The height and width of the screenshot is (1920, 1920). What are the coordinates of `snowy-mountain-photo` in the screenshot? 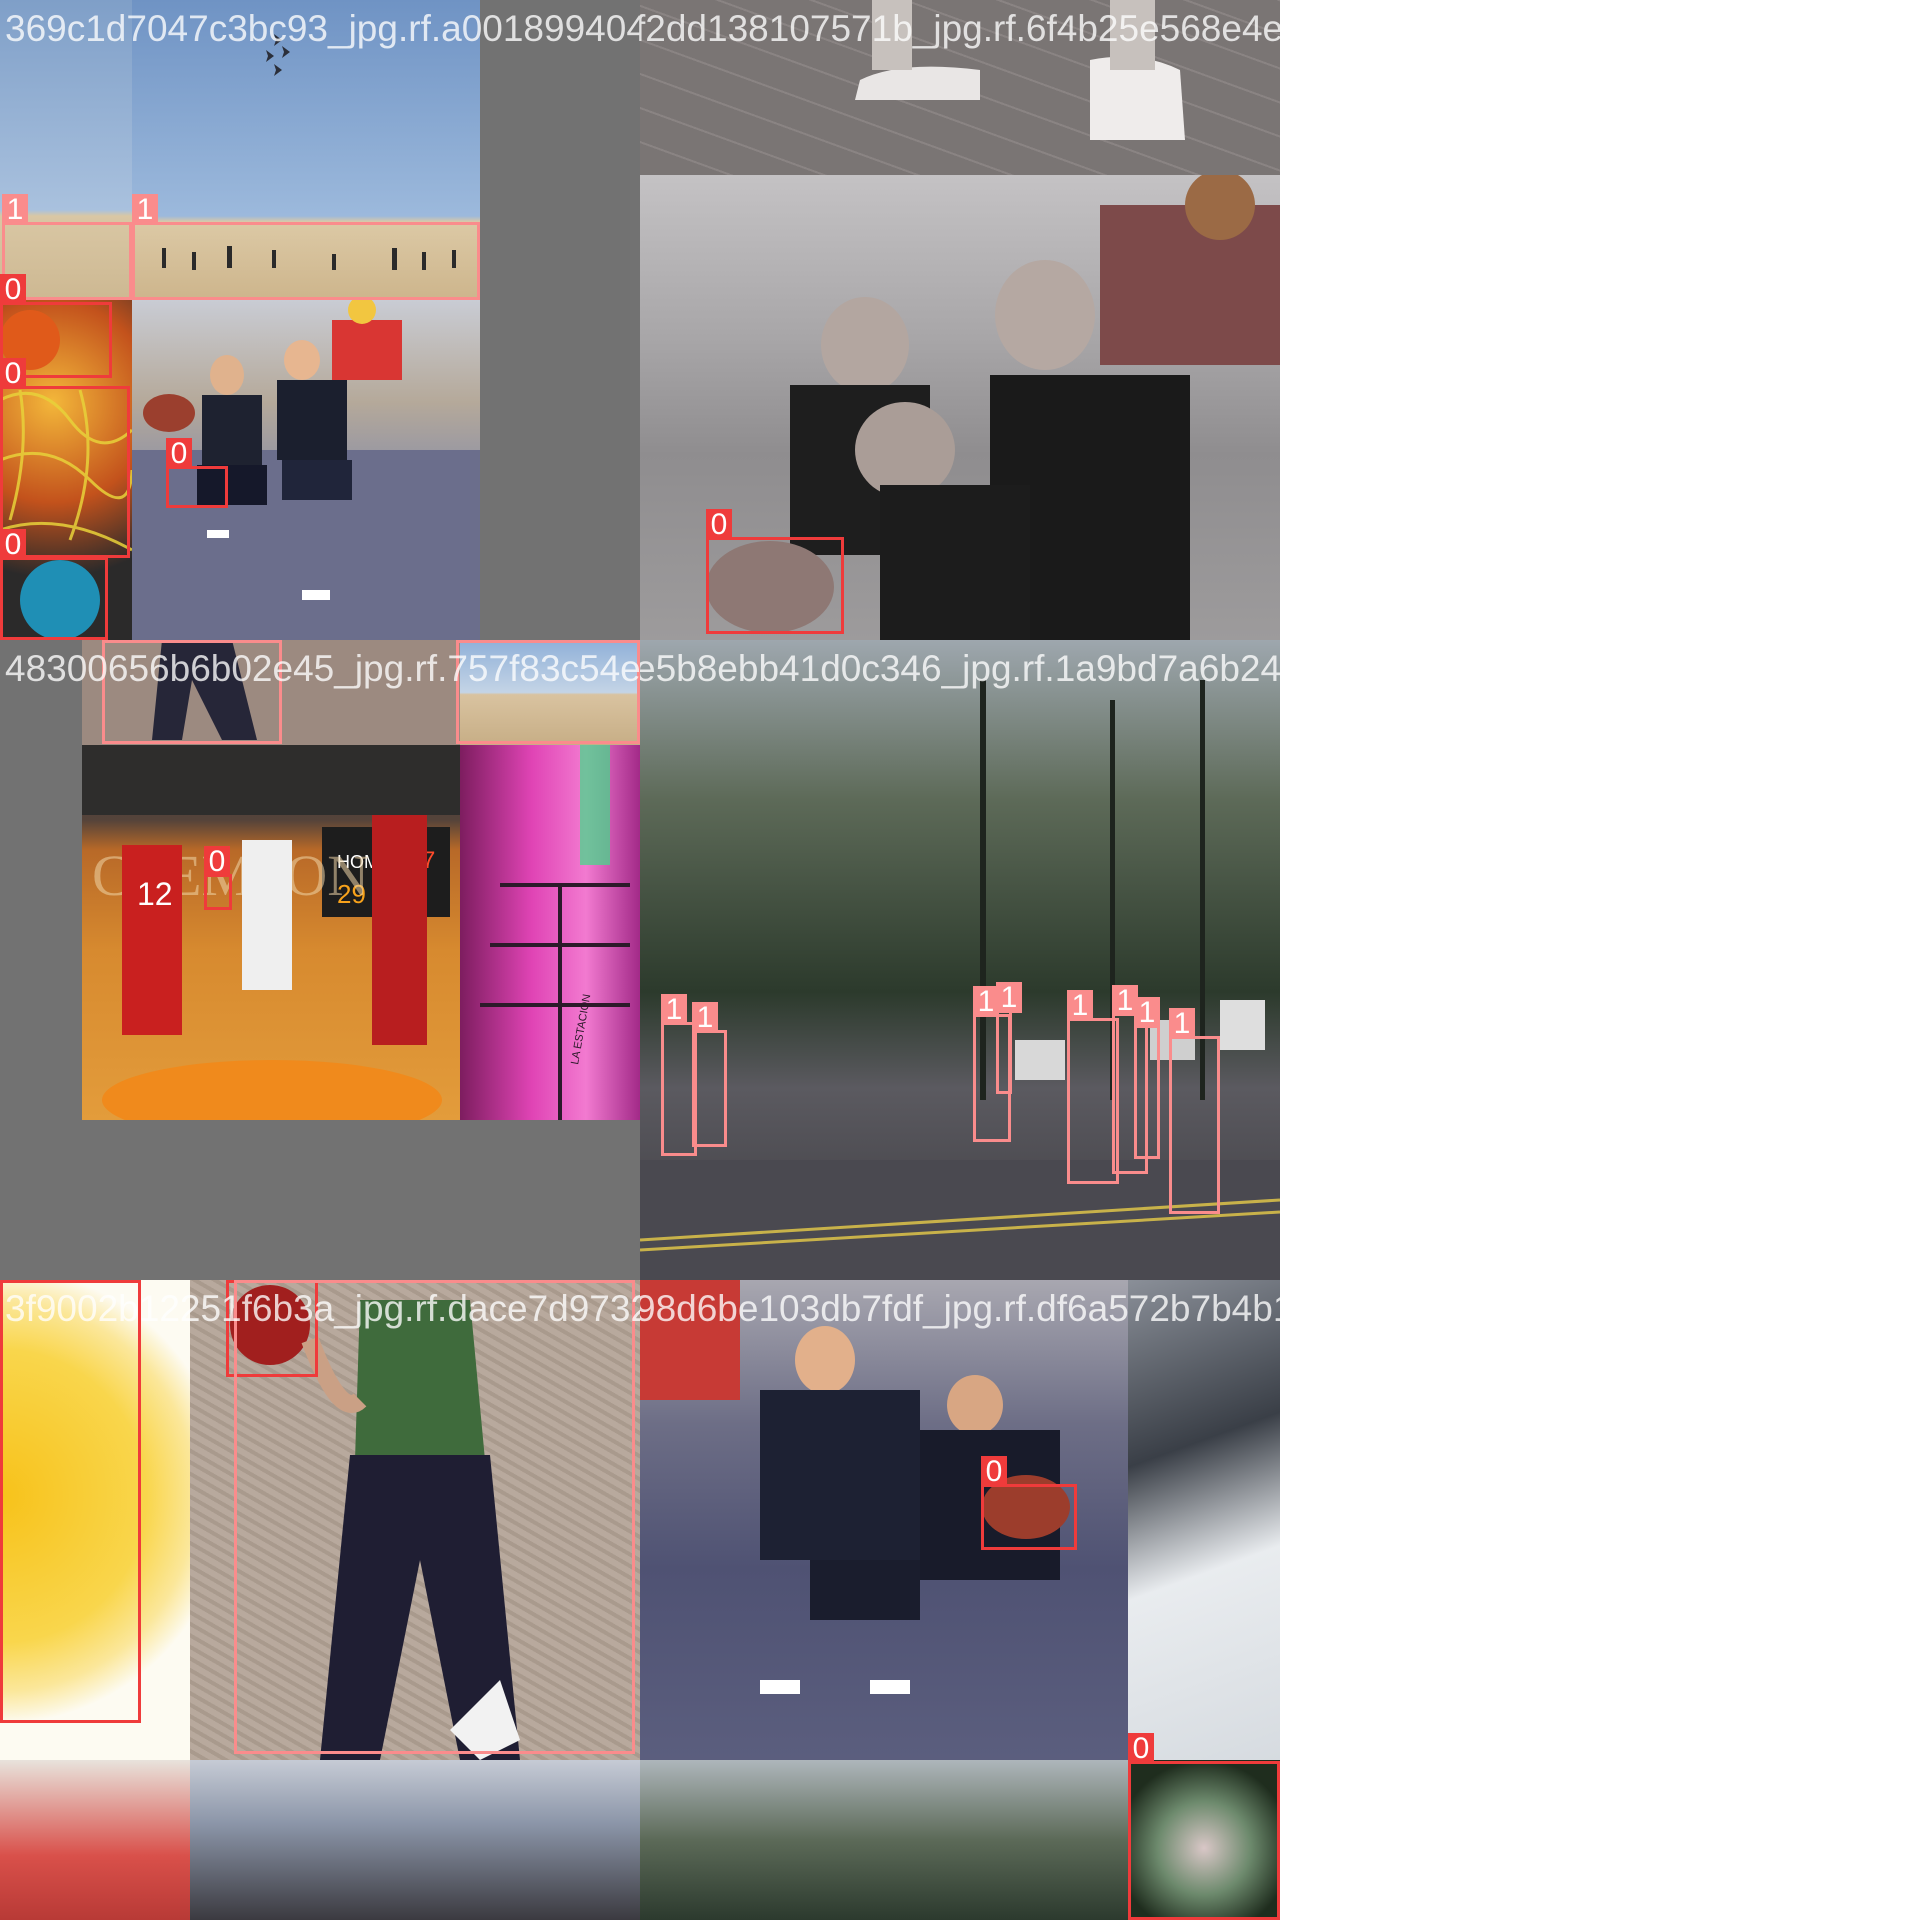 It's located at (1204, 1520).